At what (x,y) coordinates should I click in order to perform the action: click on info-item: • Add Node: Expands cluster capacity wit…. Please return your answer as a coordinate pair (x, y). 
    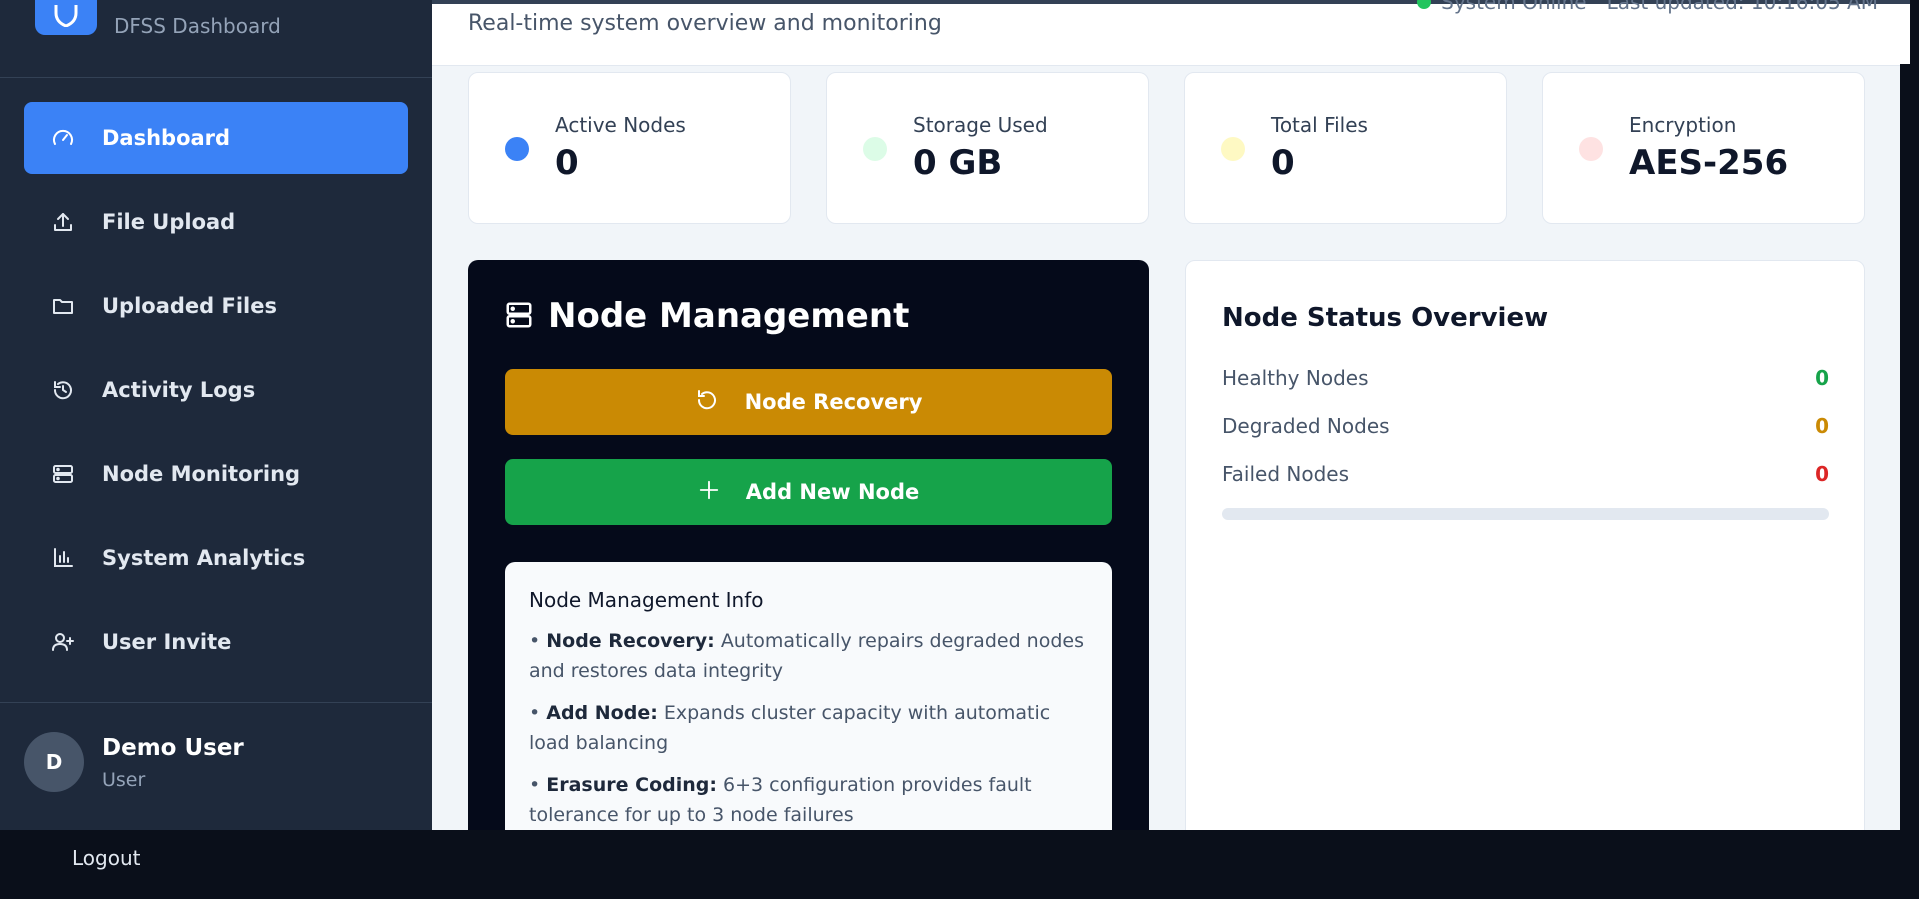
    Looking at the image, I should click on (790, 728).